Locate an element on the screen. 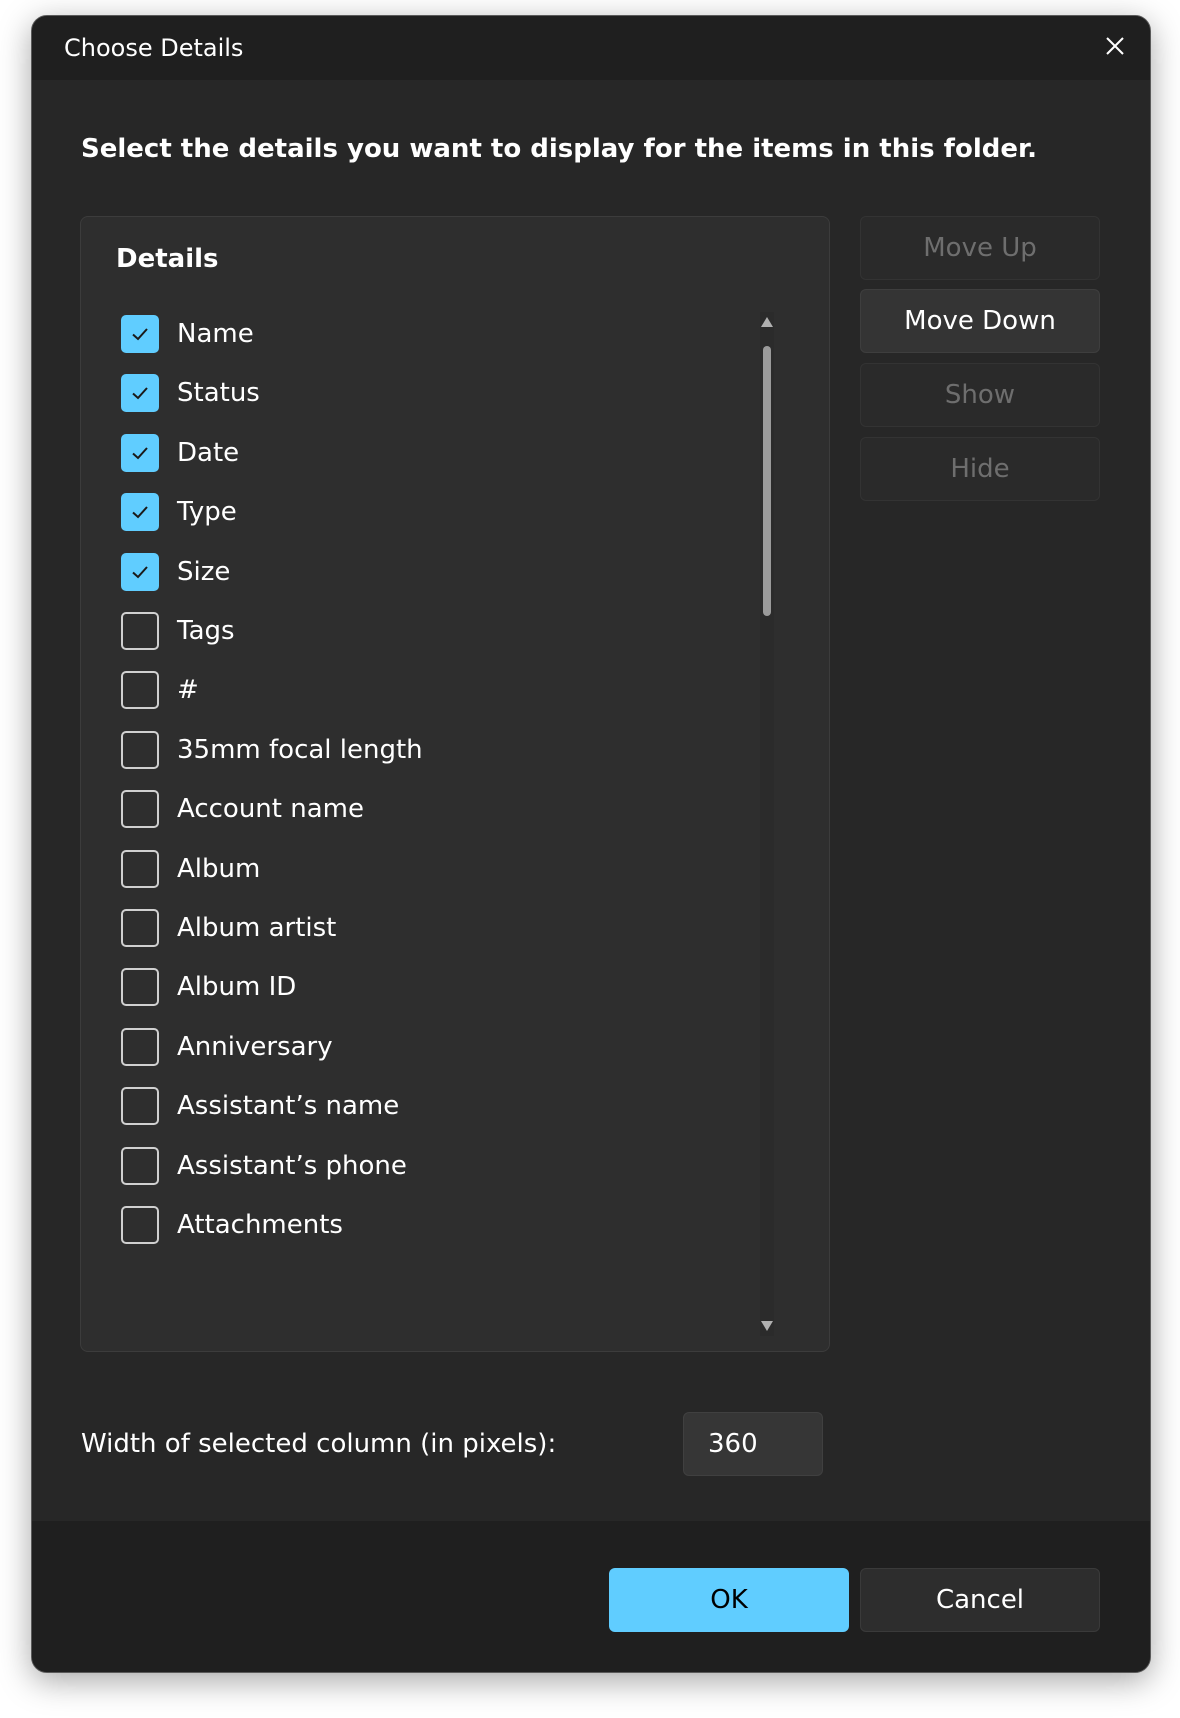 This screenshot has width=1180, height=1718. move-down-button: Move Down is located at coordinates (980, 321).